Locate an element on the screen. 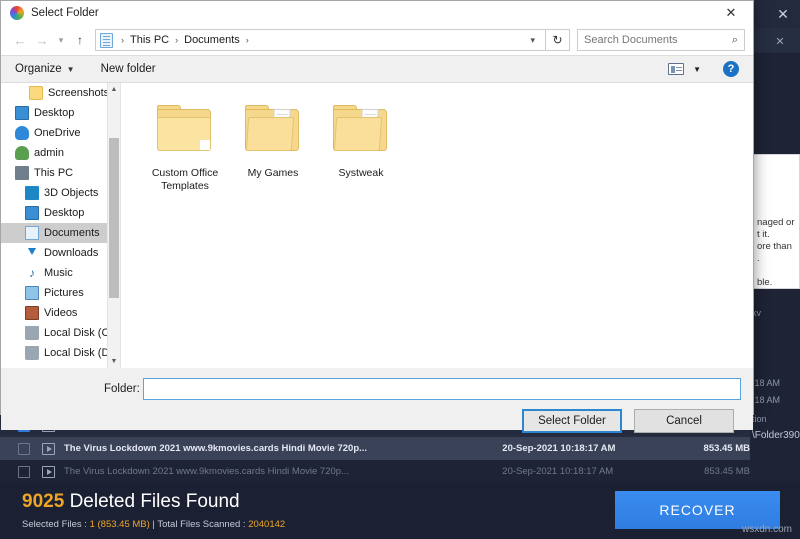 Image resolution: width=800 pixels, height=539 pixels. tree-item-pictures: Pictures is located at coordinates (60, 293).